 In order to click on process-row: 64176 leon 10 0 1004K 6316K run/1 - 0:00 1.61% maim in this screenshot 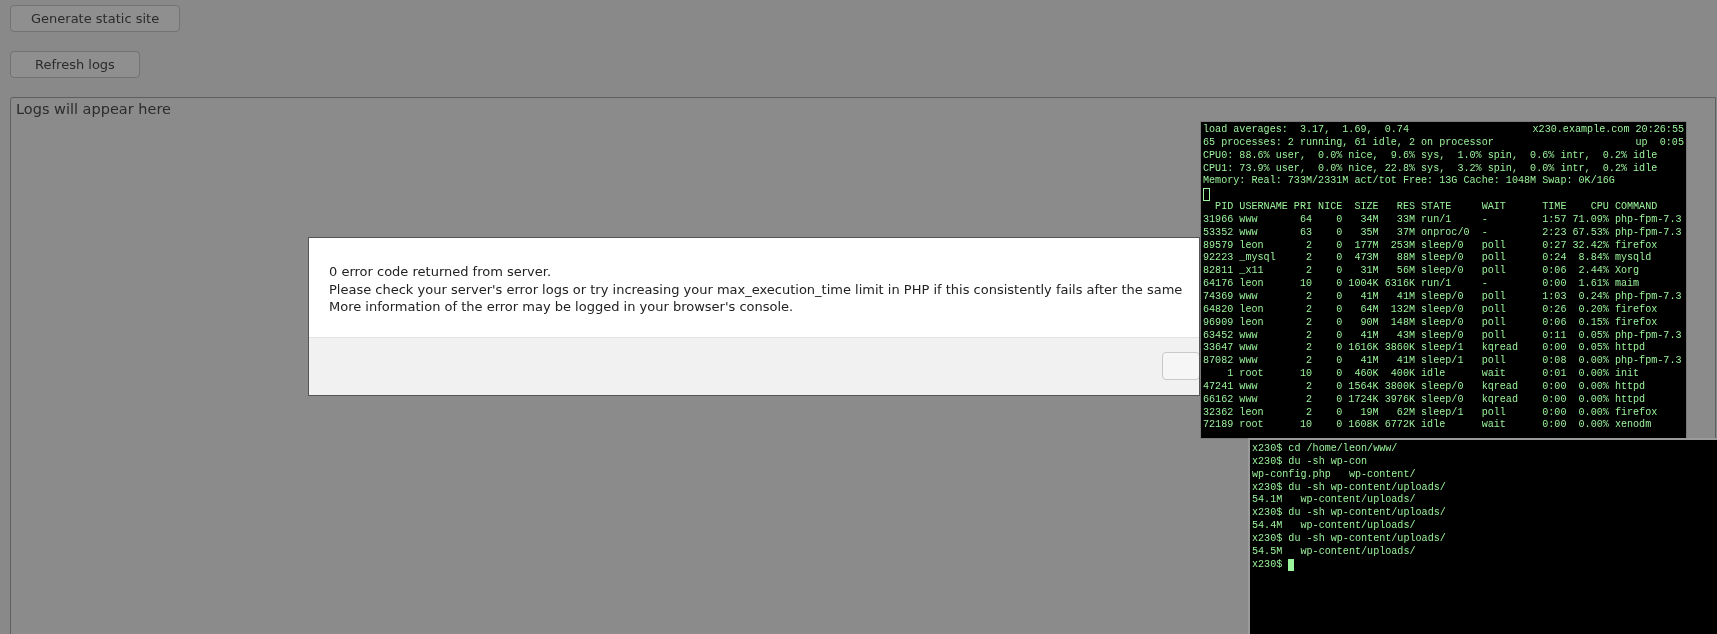, I will do `click(1421, 284)`.